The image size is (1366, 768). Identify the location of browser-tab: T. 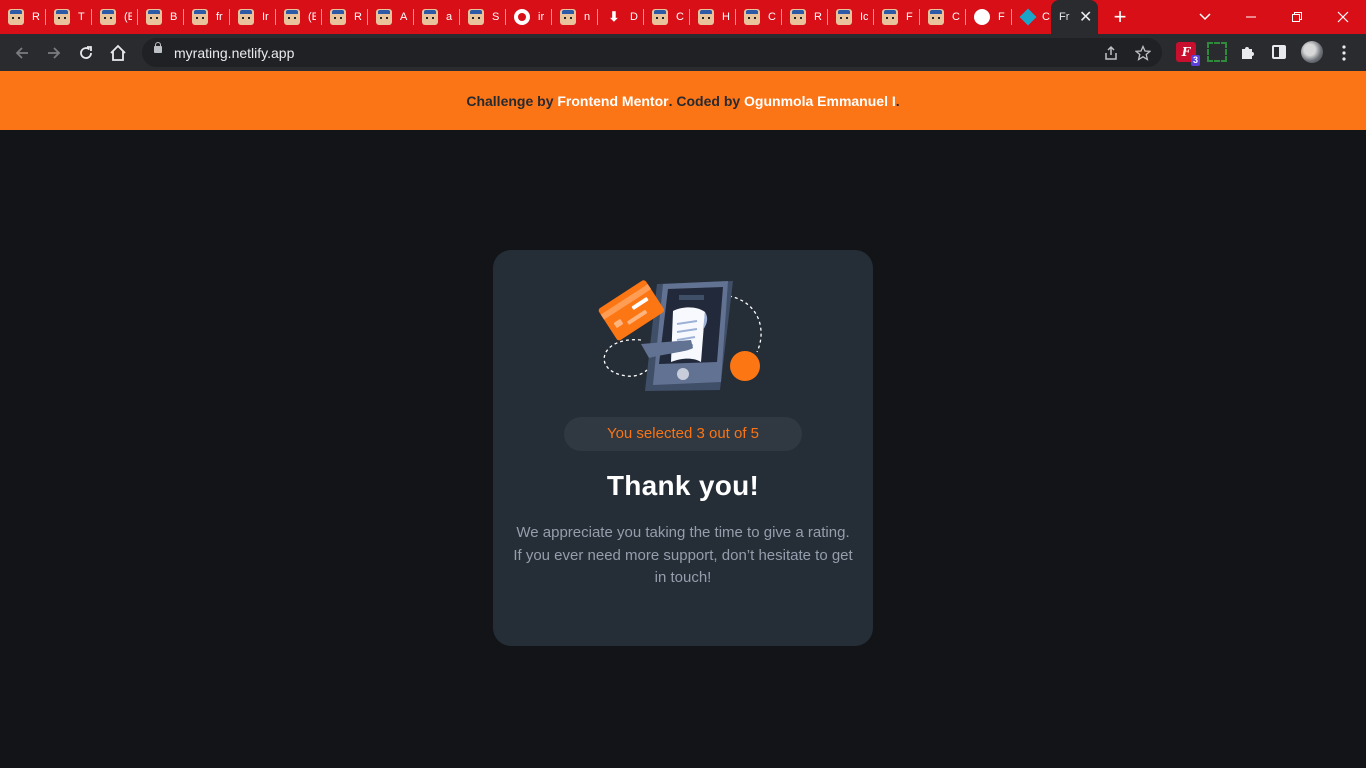
(69, 17).